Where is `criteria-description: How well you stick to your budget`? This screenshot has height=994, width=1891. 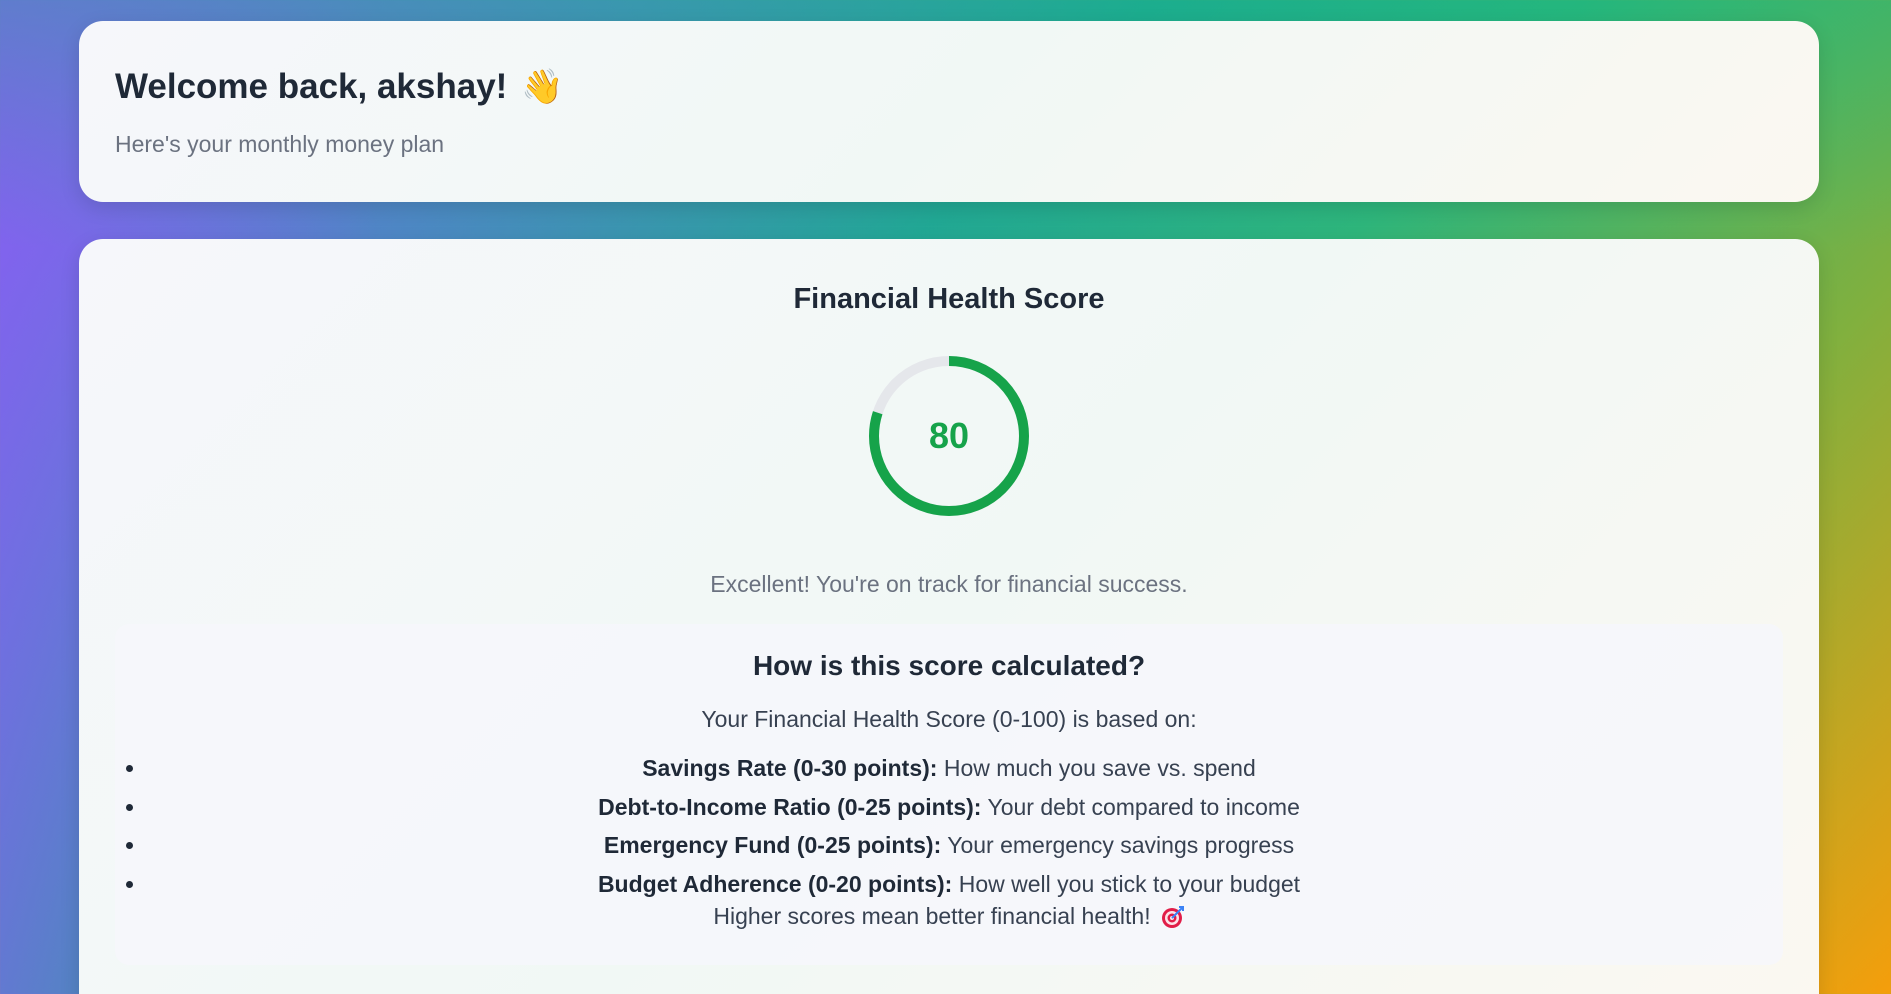 criteria-description: How well you stick to your budget is located at coordinates (1126, 883).